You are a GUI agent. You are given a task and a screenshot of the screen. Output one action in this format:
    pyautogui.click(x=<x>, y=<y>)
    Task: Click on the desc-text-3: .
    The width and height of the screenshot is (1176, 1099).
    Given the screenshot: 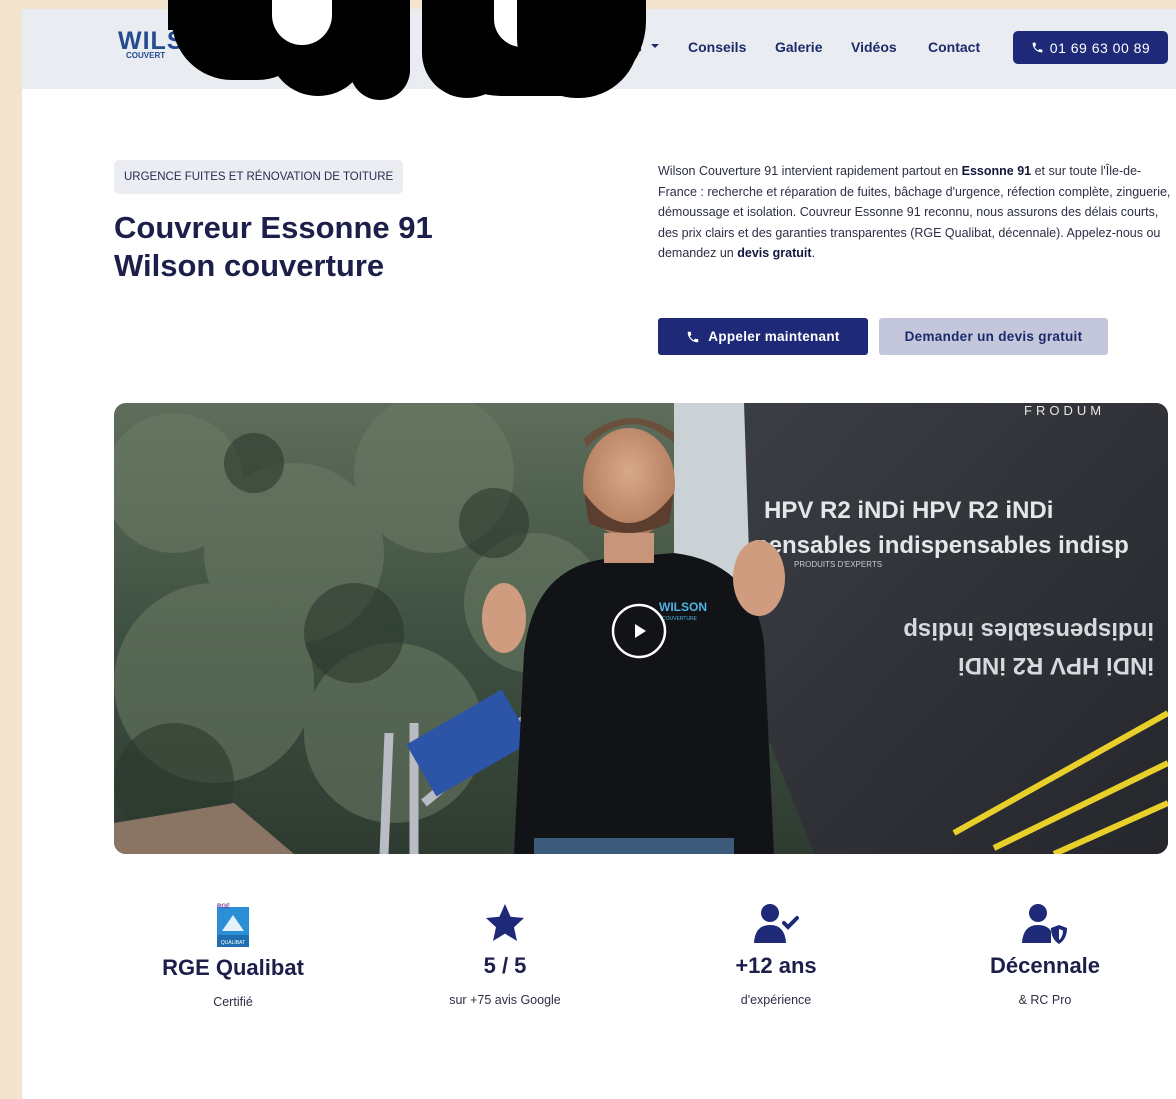 What is the action you would take?
    pyautogui.click(x=813, y=253)
    